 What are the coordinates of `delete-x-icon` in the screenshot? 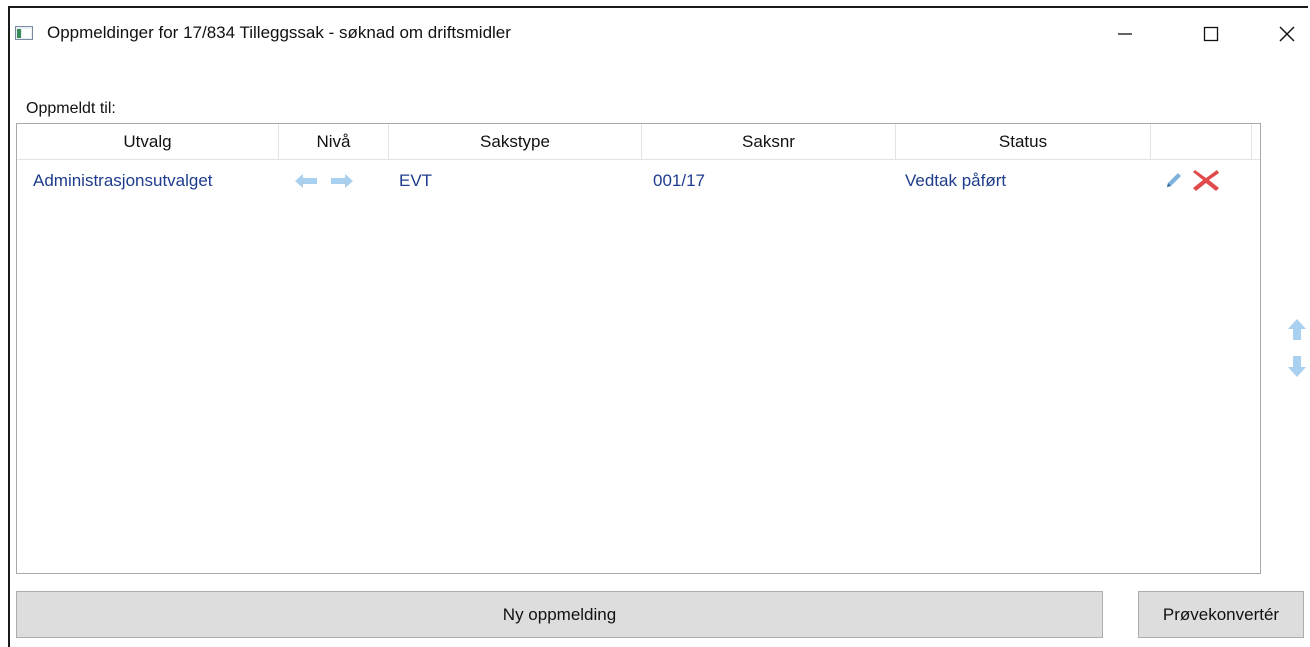 It's located at (1206, 180).